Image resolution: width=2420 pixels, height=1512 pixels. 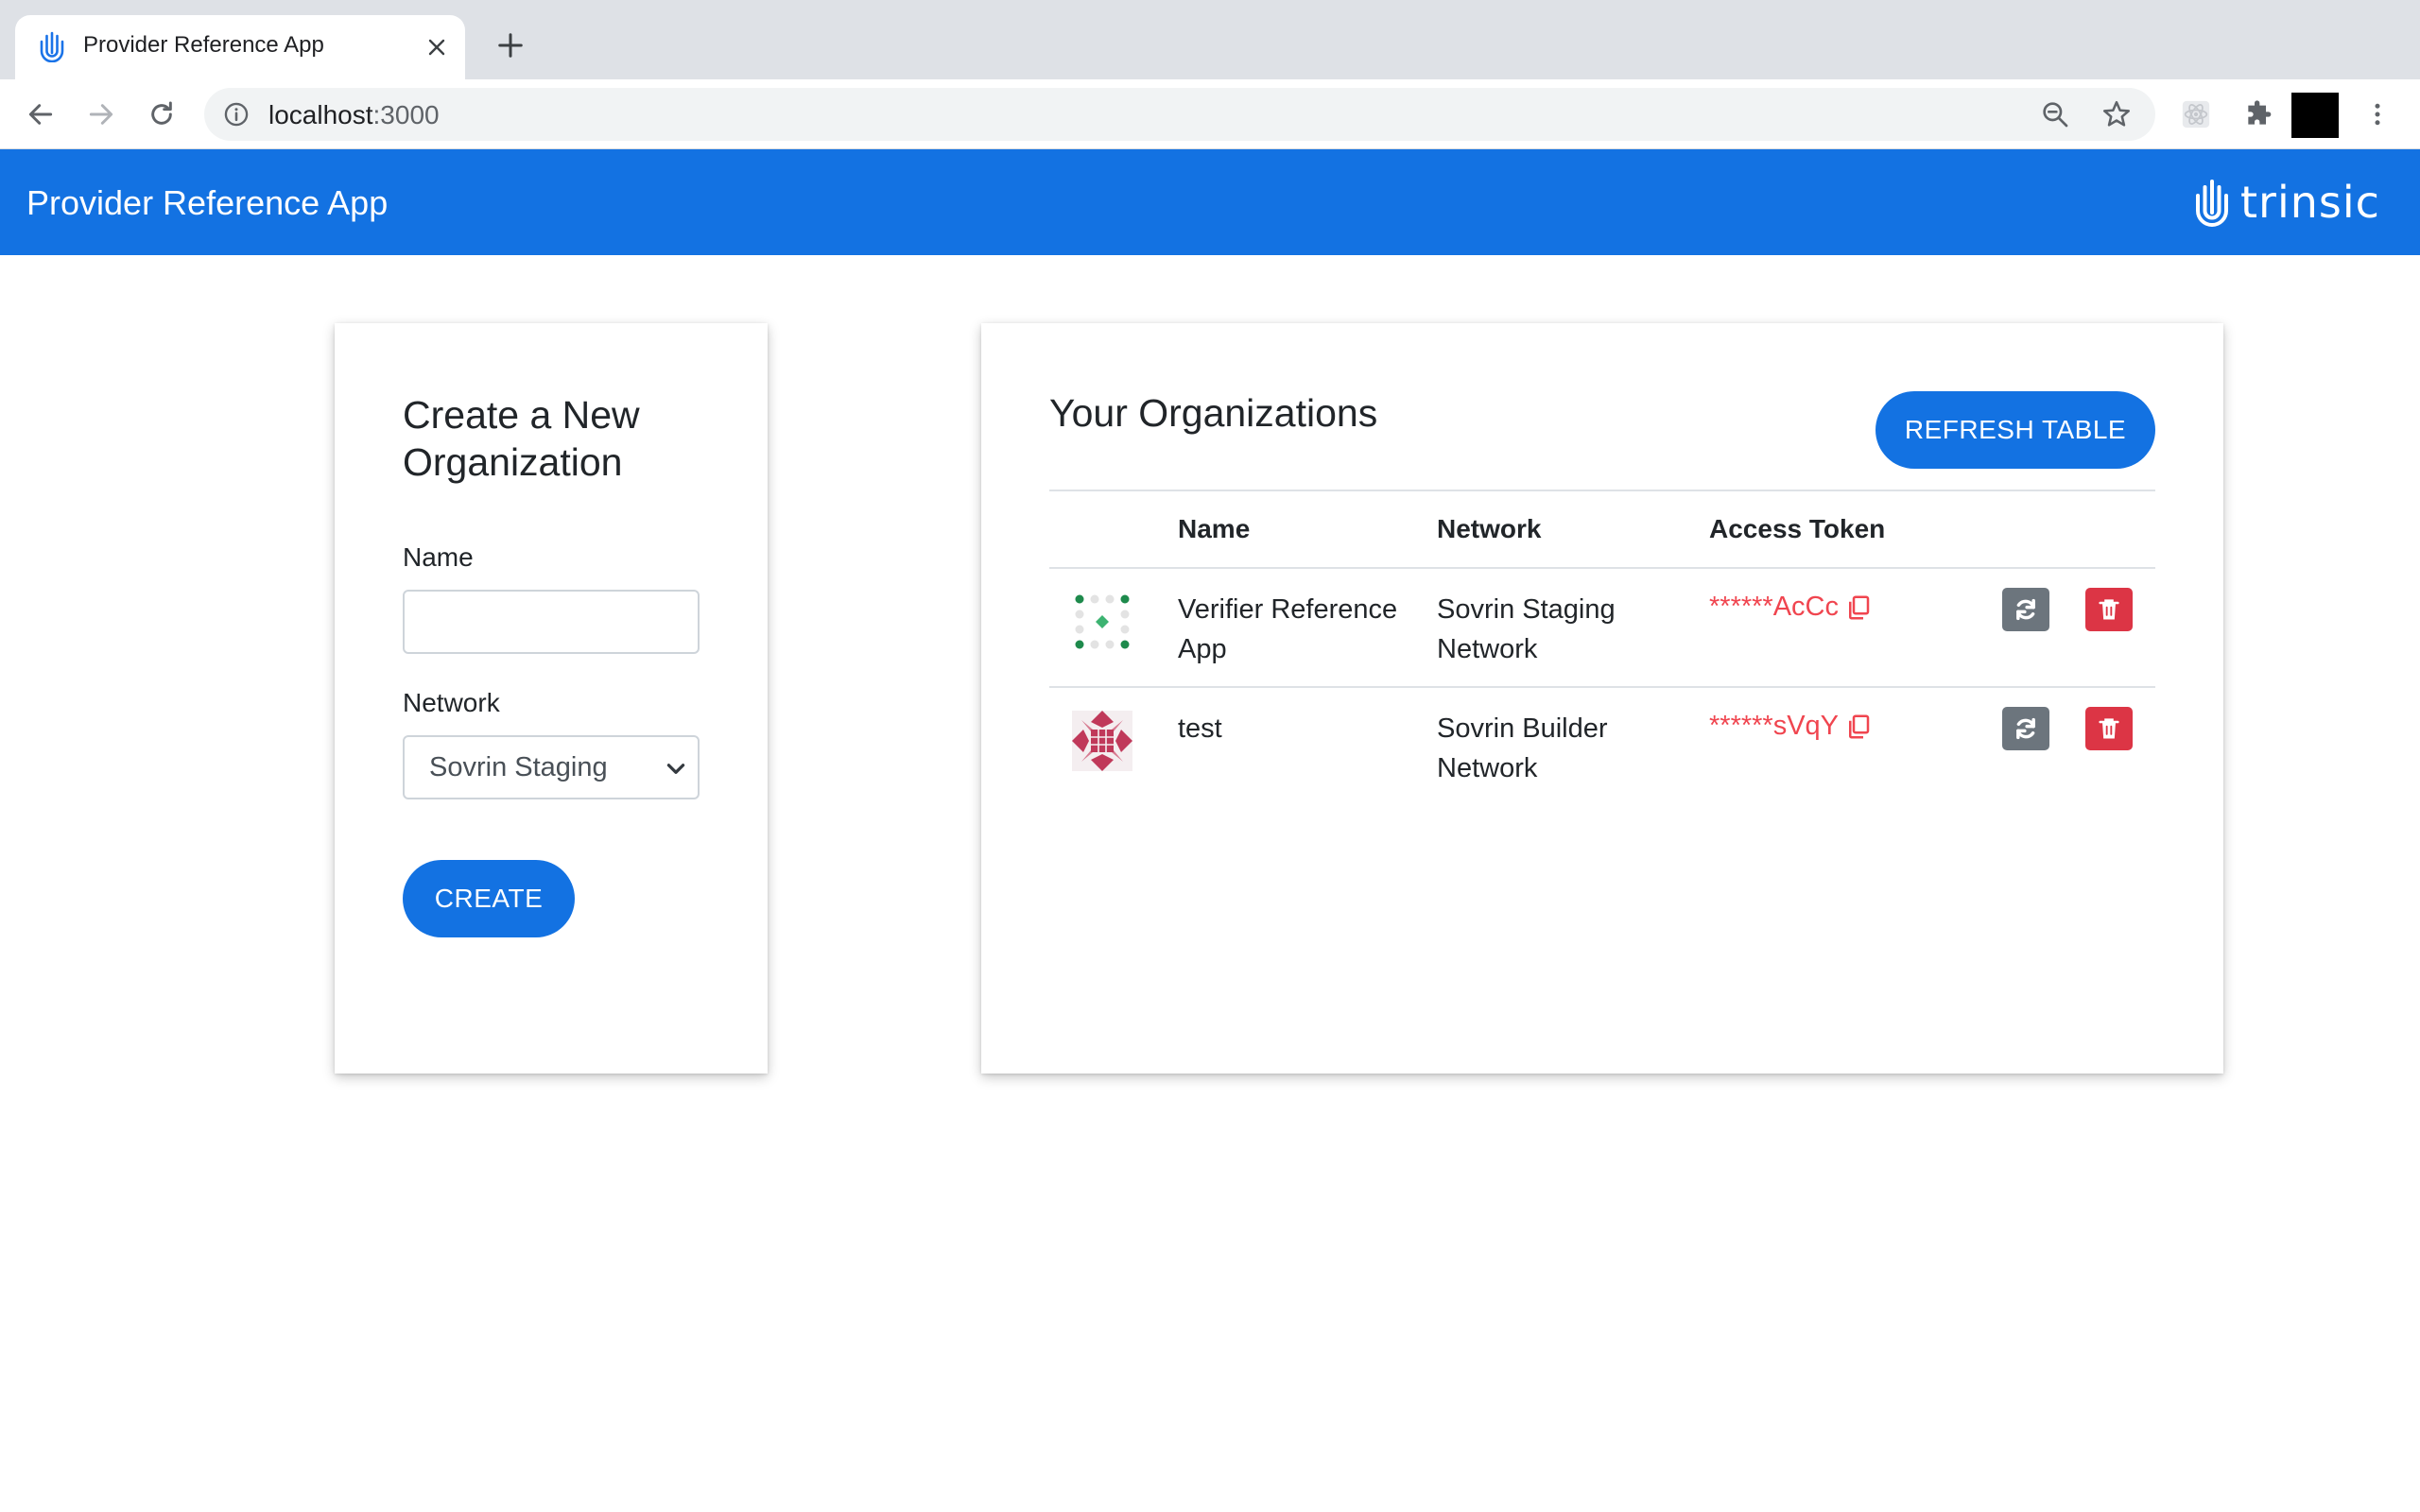 I want to click on site-info-icon, so click(x=236, y=114).